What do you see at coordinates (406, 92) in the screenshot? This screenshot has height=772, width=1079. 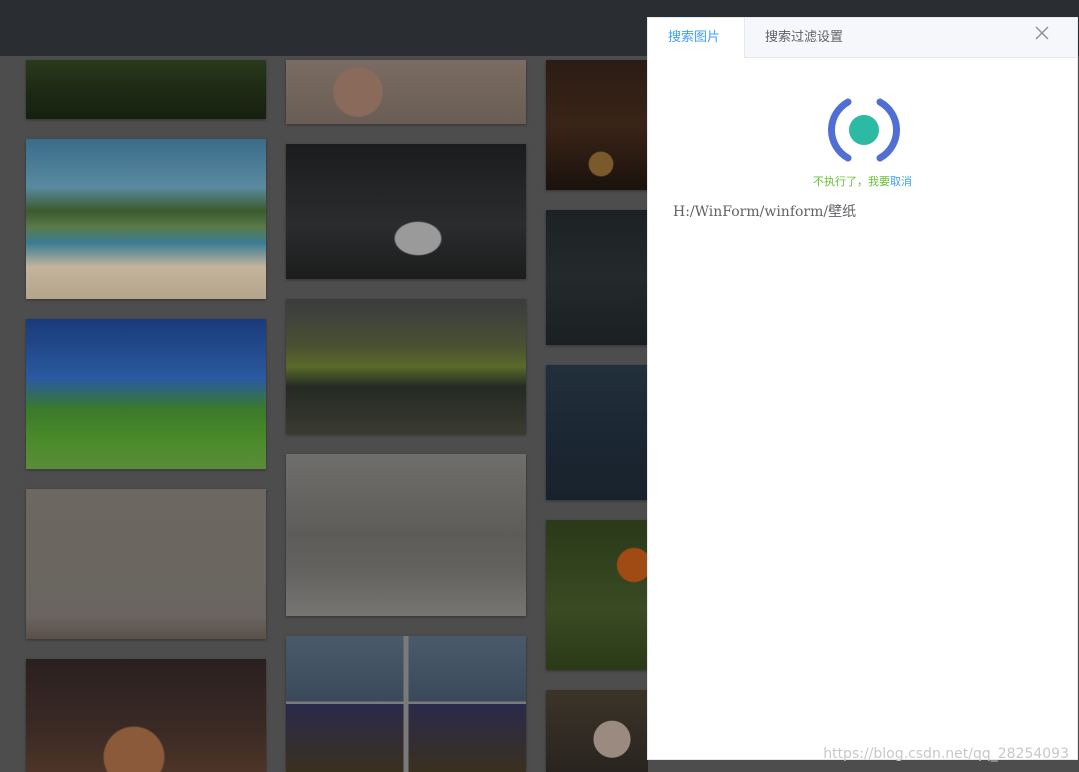 I see `thumbnail-floral-painting` at bounding box center [406, 92].